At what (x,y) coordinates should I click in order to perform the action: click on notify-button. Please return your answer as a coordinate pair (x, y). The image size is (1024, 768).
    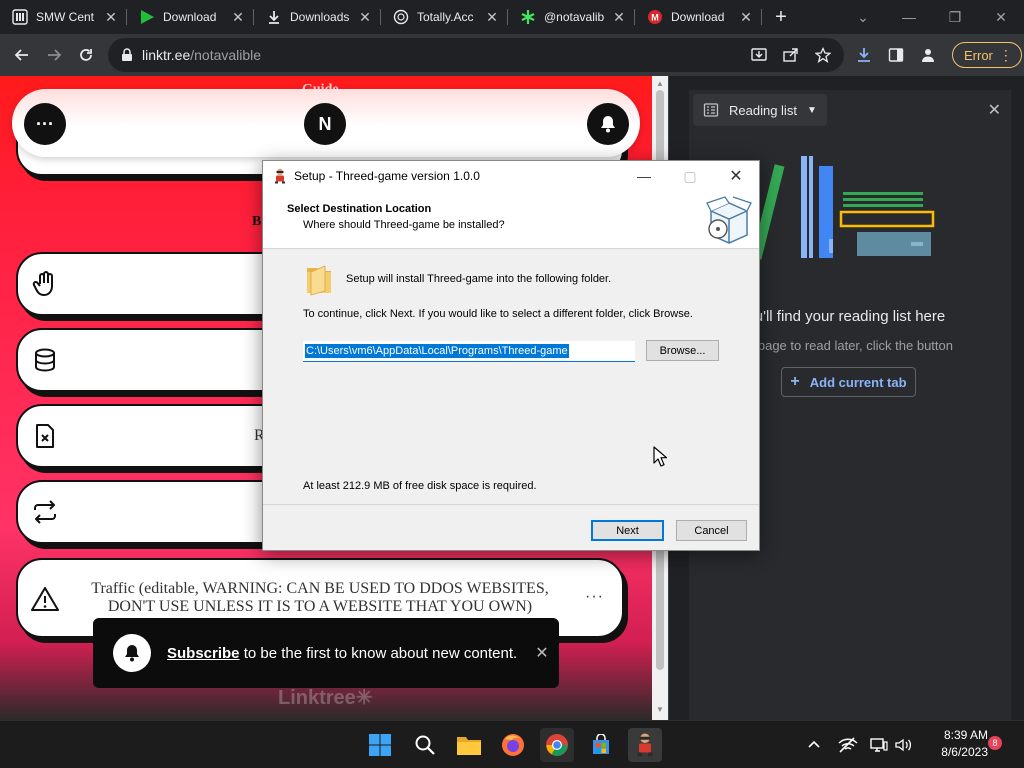
    Looking at the image, I should click on (608, 124).